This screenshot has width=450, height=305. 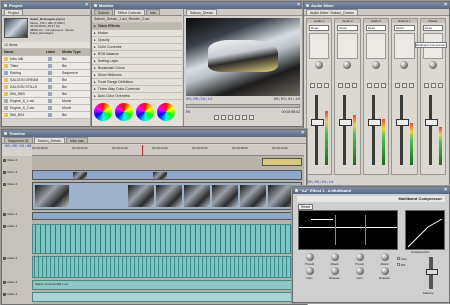 What do you see at coordinates (137, 61) in the screenshot?
I see `effect-row: ▸ Setting Layer` at bounding box center [137, 61].